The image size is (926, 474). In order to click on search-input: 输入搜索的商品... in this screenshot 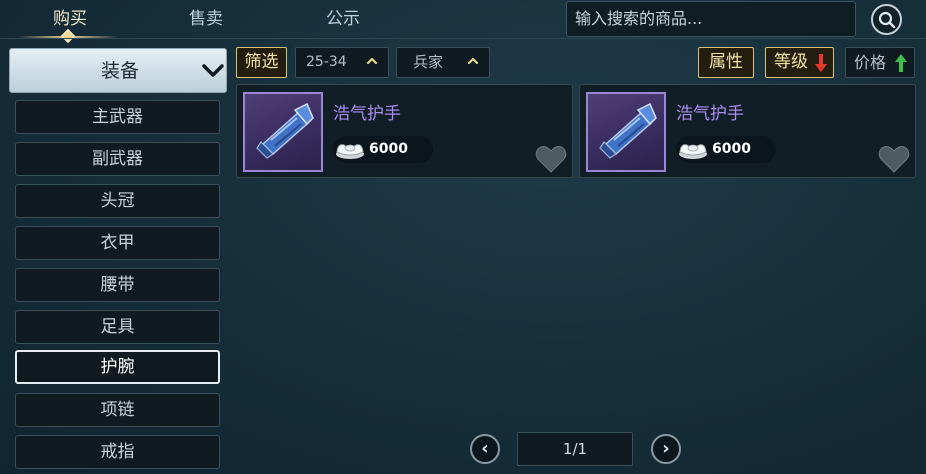, I will do `click(711, 19)`.